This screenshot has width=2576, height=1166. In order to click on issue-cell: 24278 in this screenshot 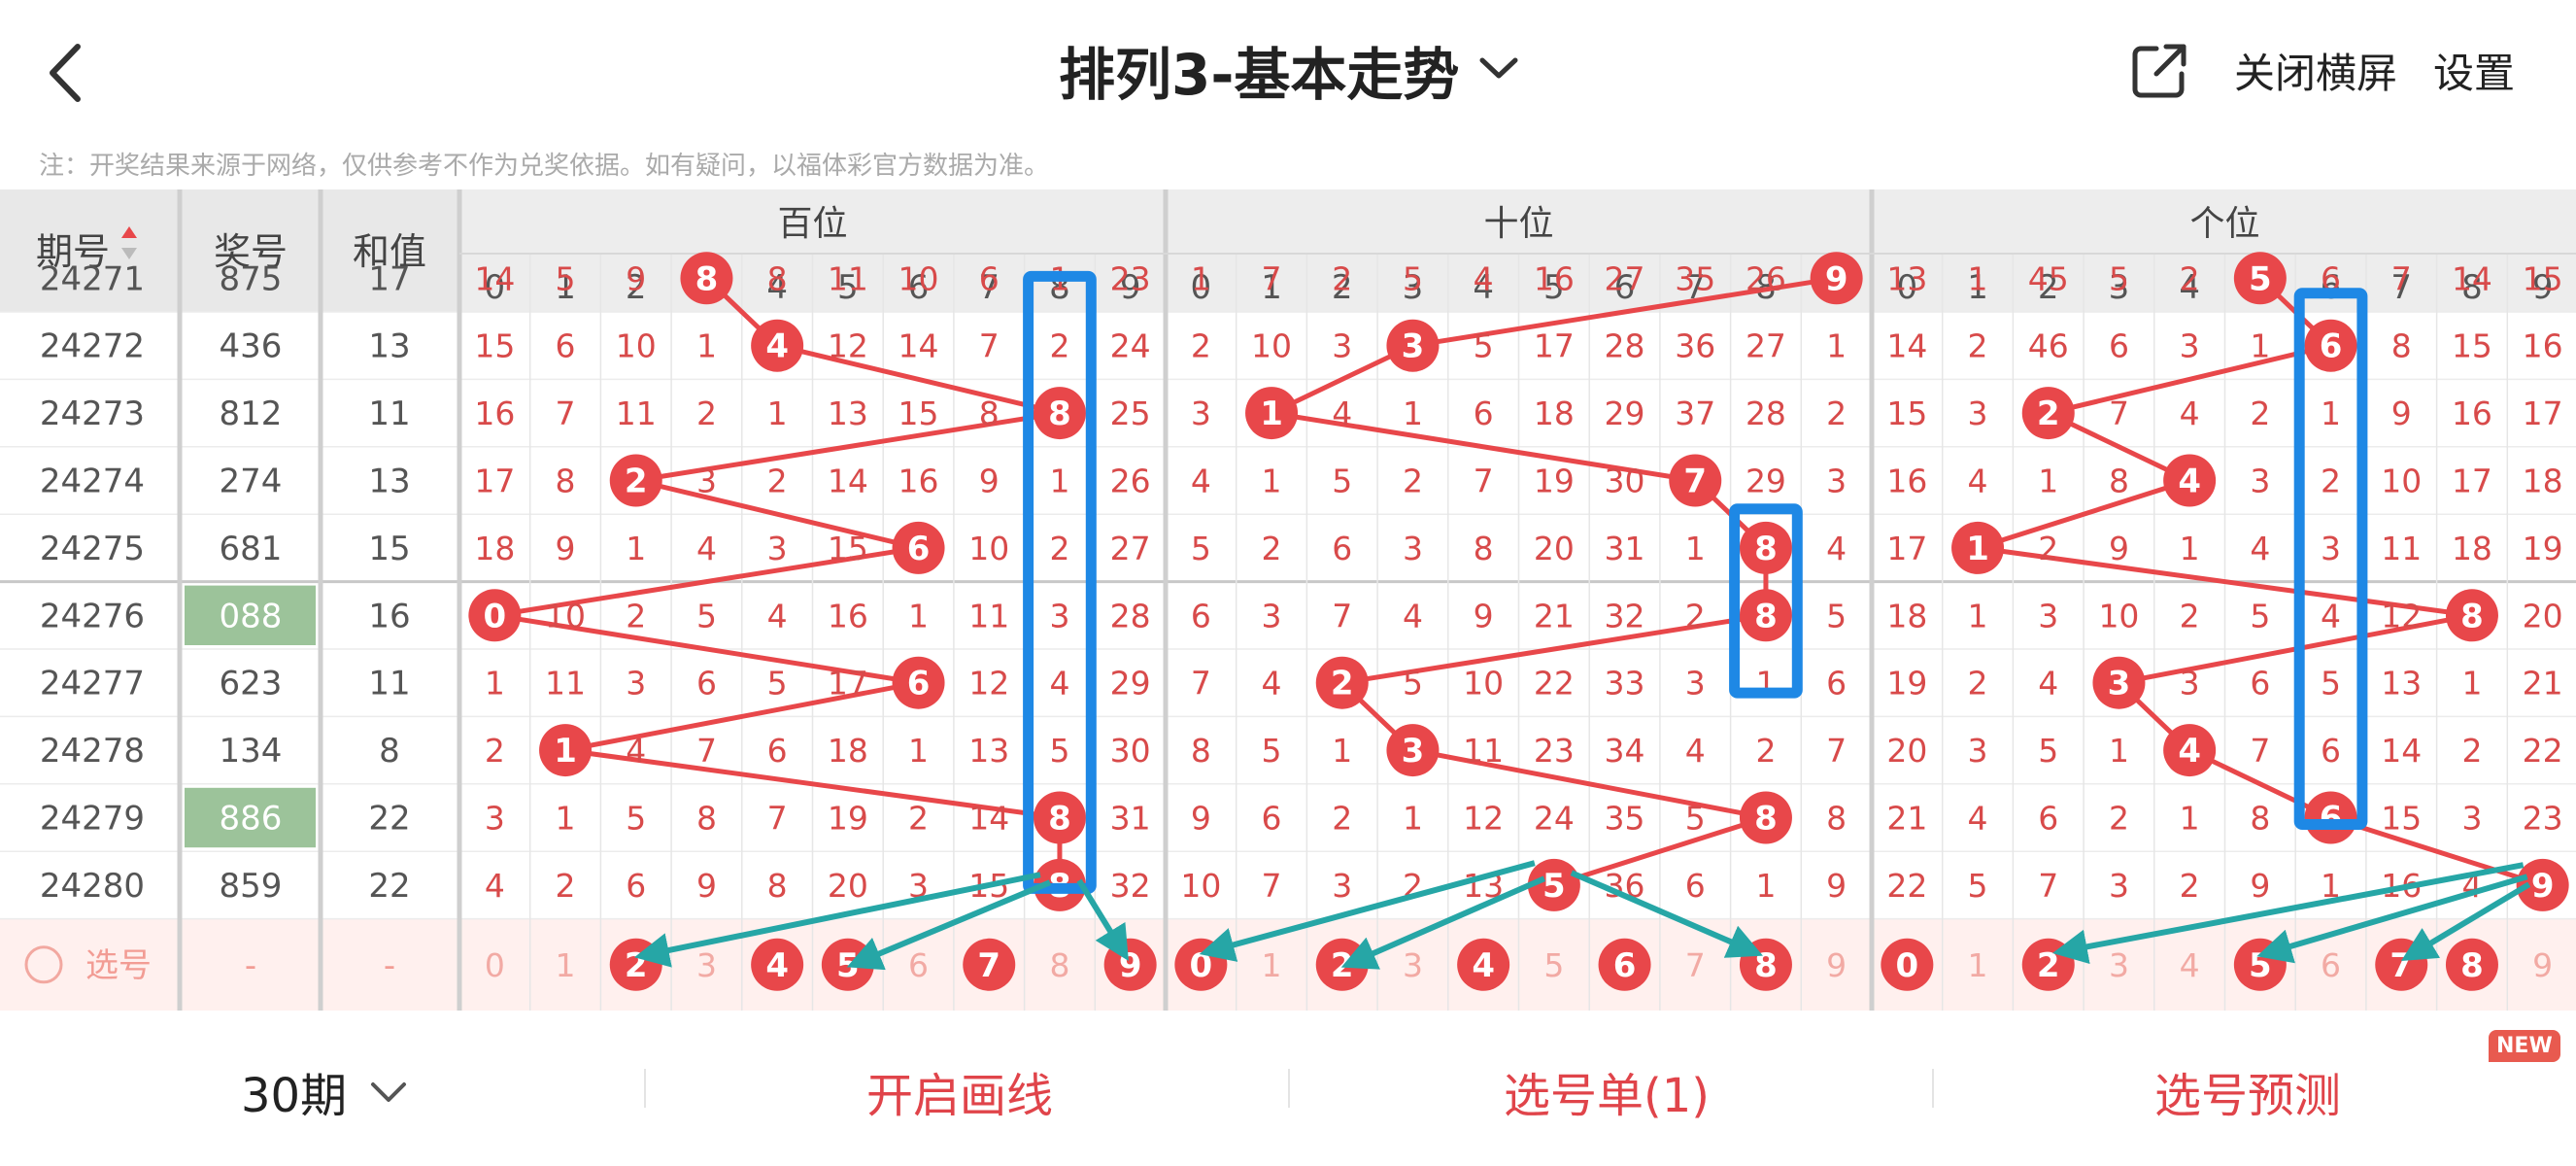, I will do `click(92, 751)`.